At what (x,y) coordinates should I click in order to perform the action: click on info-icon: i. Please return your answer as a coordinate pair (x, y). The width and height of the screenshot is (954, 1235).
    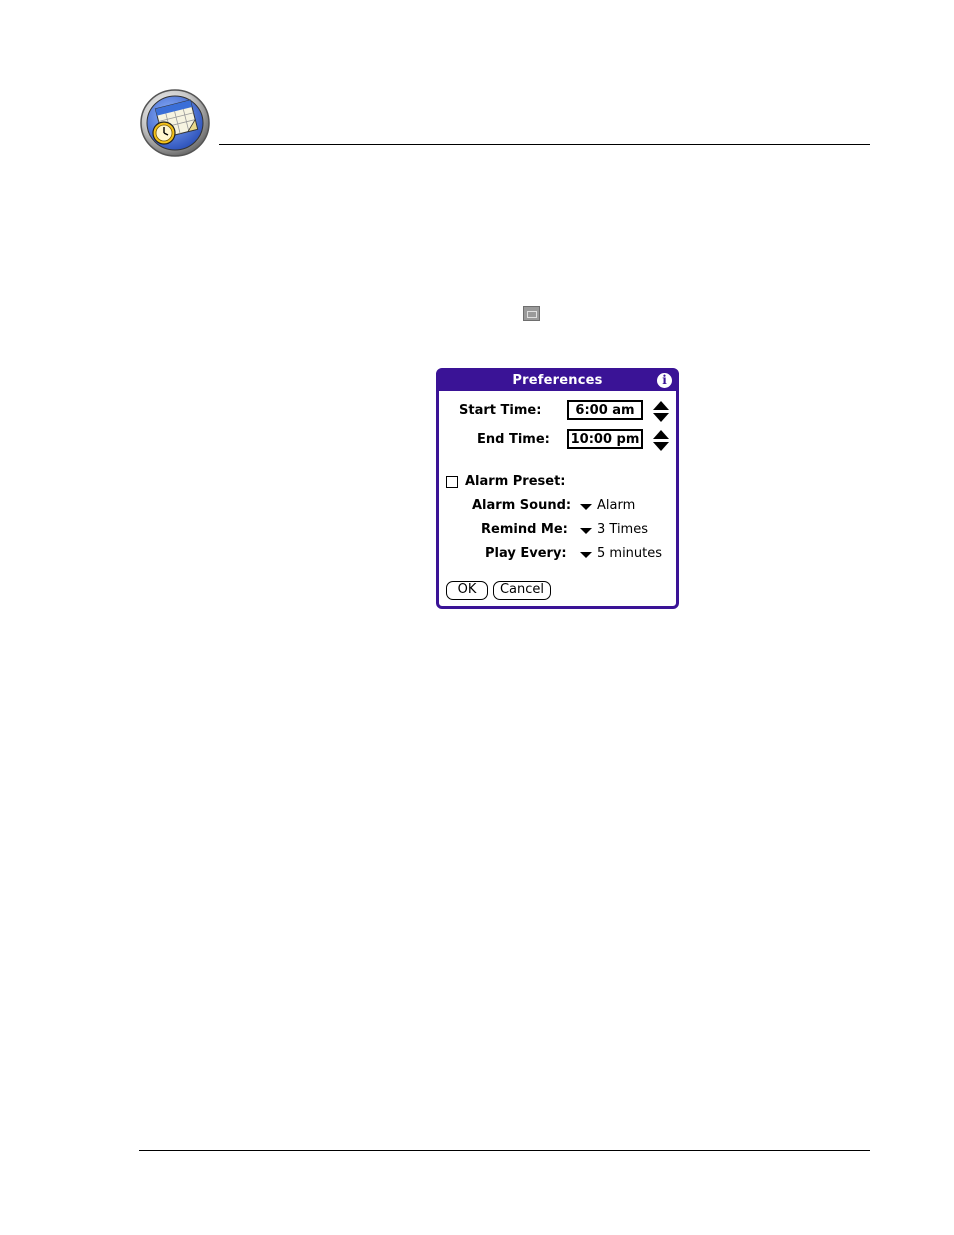
    Looking at the image, I should click on (664, 380).